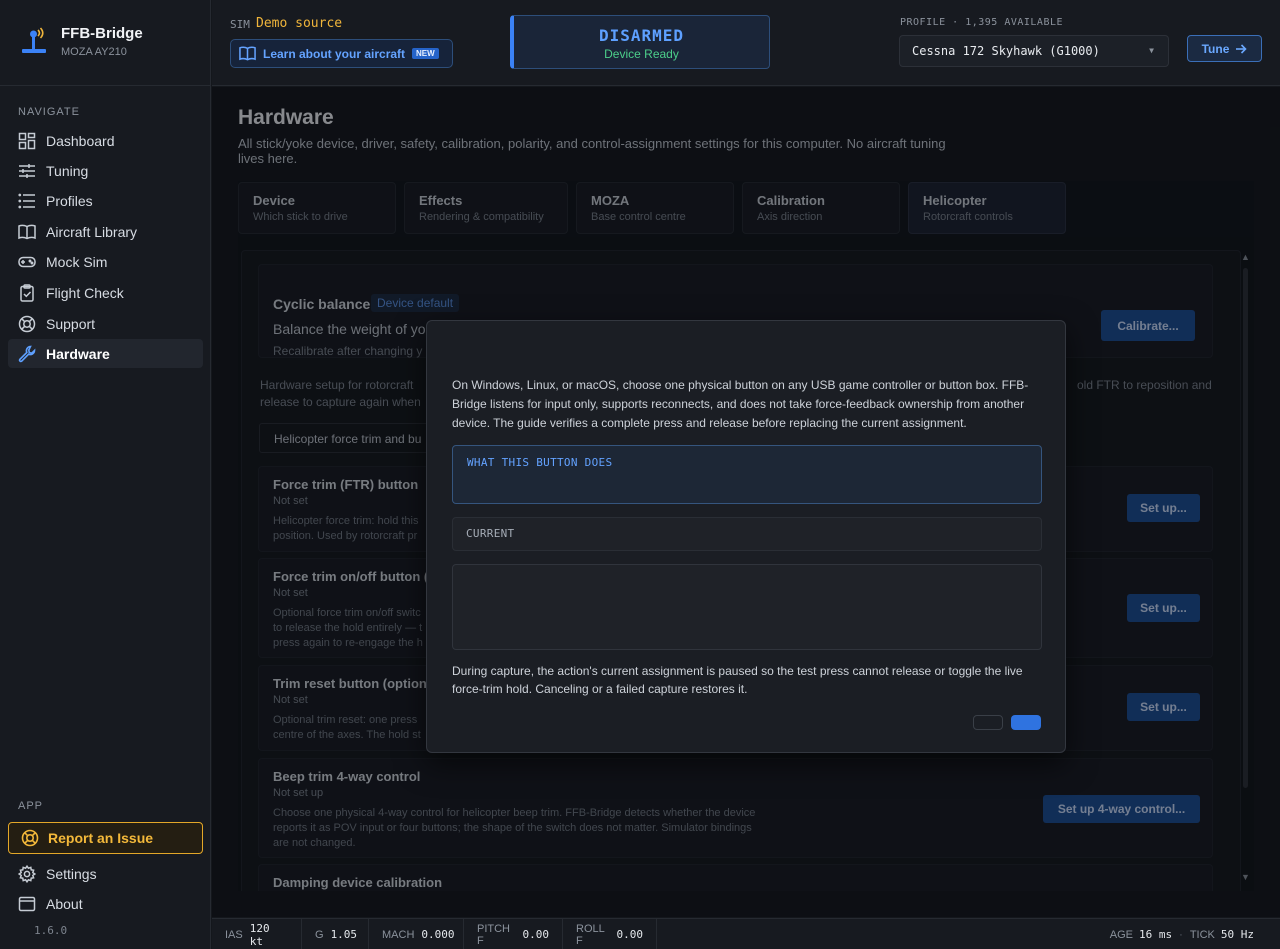 This screenshot has width=1280, height=949. I want to click on learn-aircraft-label: Learn about your aircraft, so click(334, 53).